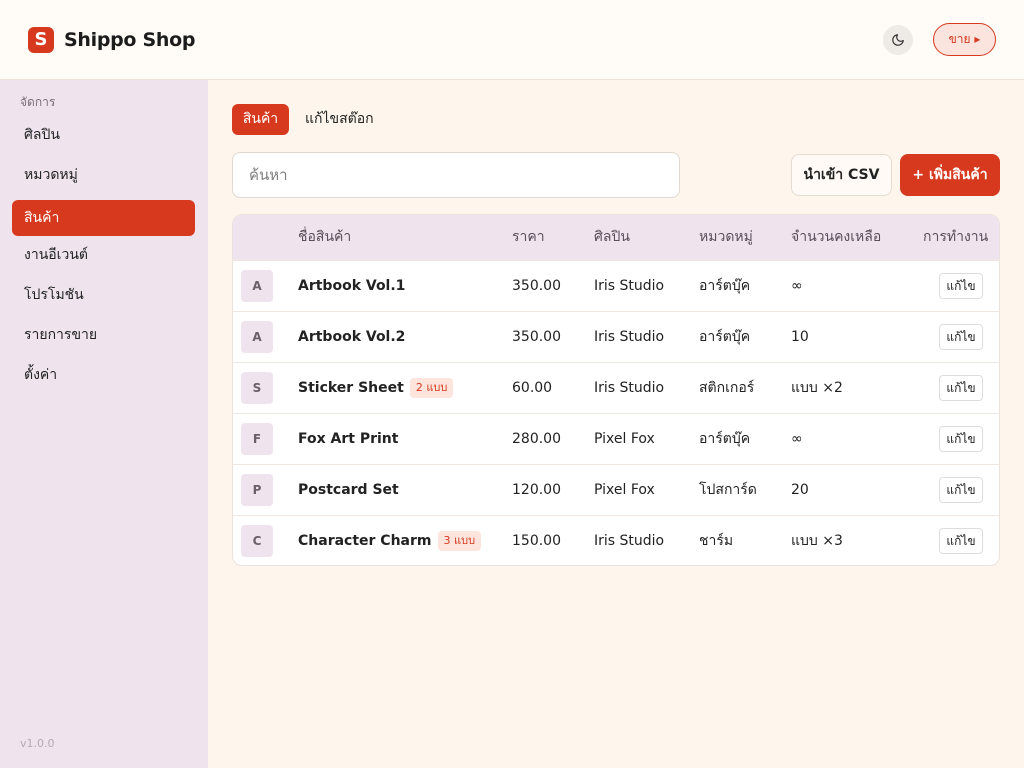 The height and width of the screenshot is (768, 1024). What do you see at coordinates (103, 295) in the screenshot?
I see `sidebar-item-promotions: โปรโมชัน` at bounding box center [103, 295].